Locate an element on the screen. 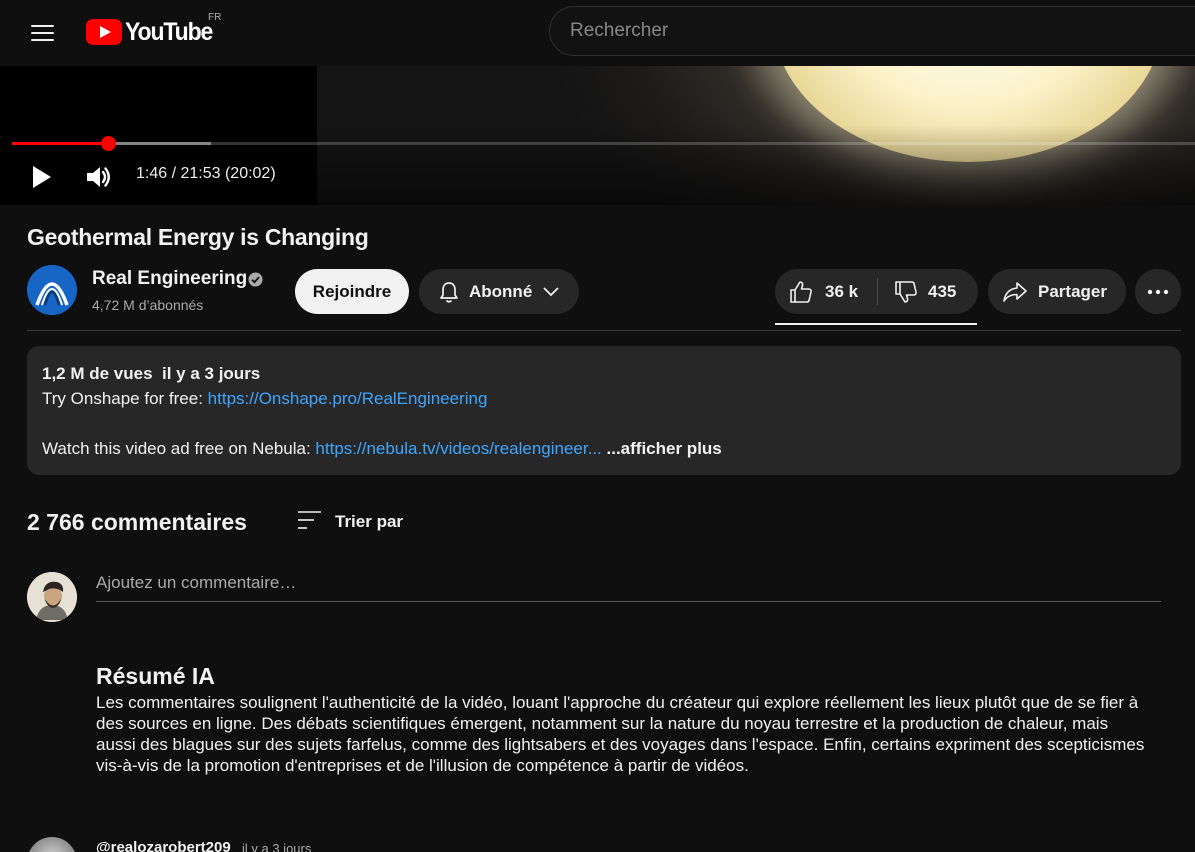 This screenshot has height=852, width=1195. share-label: Partager is located at coordinates (1072, 291).